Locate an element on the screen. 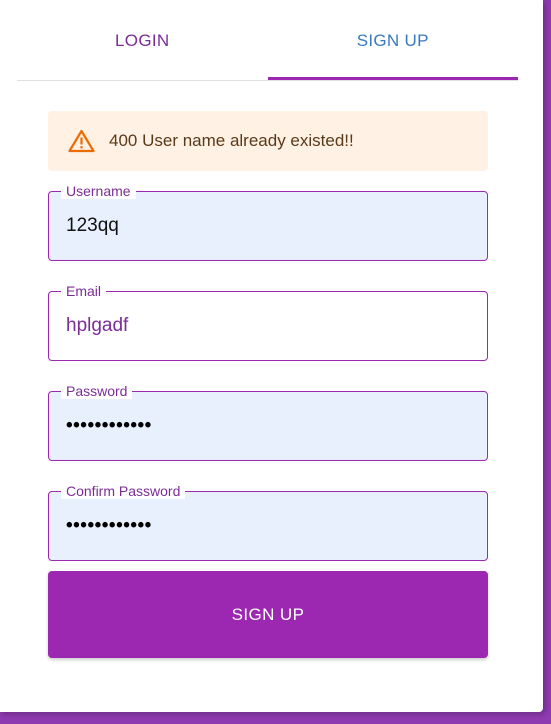 Image resolution: width=551 pixels, height=724 pixels. email-field: Email hplgadf is located at coordinates (268, 322).